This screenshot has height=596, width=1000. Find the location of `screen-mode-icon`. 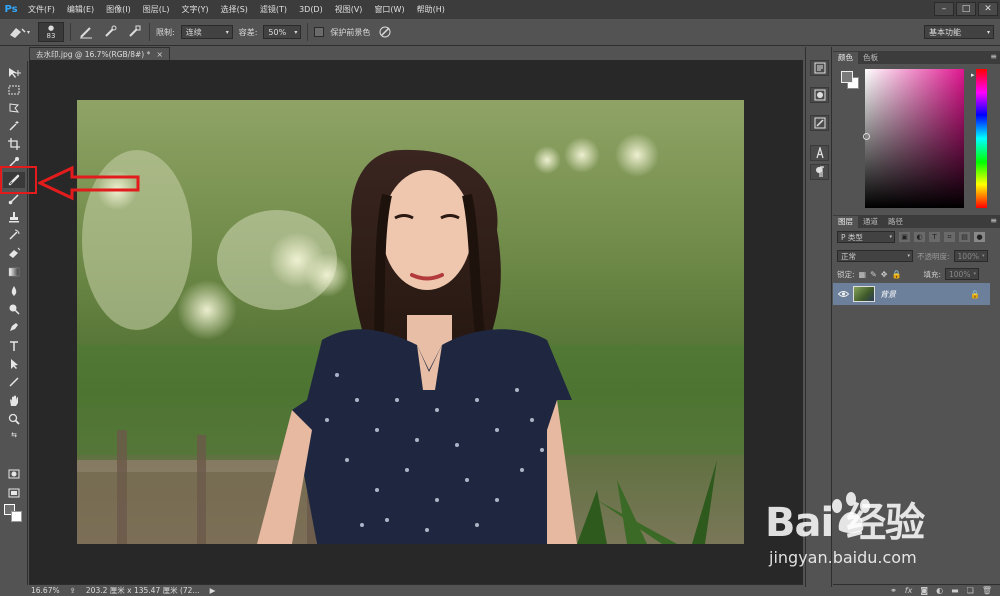

screen-mode-icon is located at coordinates (14, 493).